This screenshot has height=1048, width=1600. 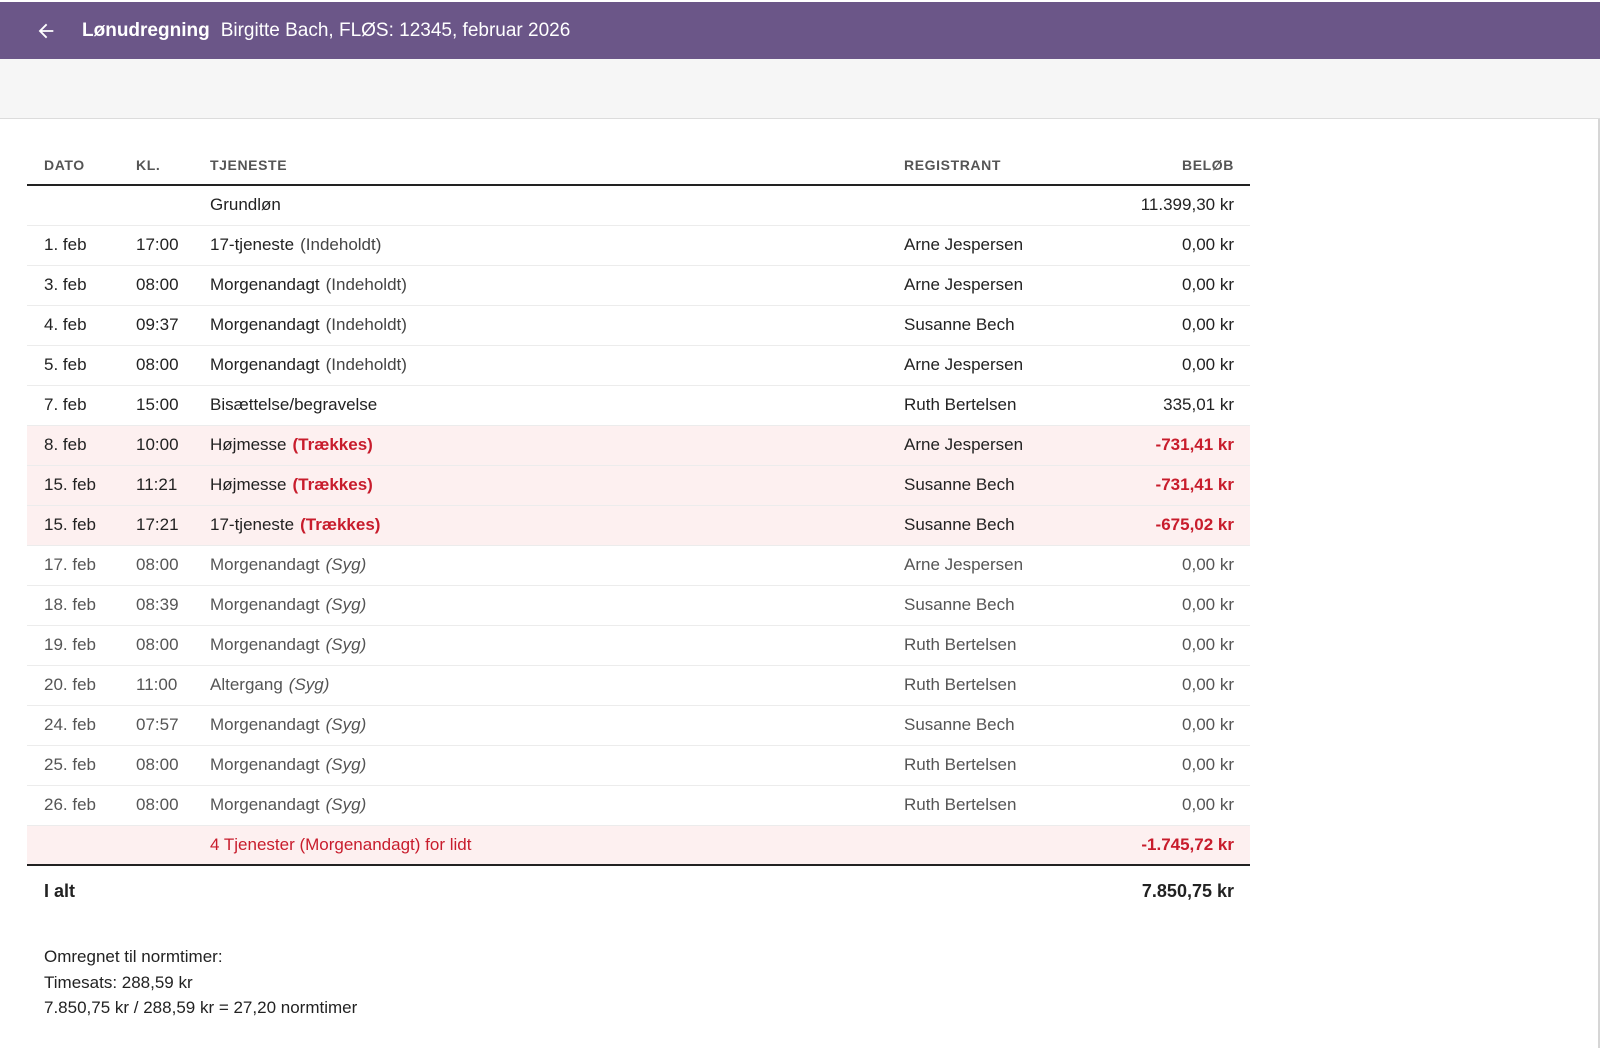 I want to click on base-salary-label: Grundløn, so click(x=557, y=205).